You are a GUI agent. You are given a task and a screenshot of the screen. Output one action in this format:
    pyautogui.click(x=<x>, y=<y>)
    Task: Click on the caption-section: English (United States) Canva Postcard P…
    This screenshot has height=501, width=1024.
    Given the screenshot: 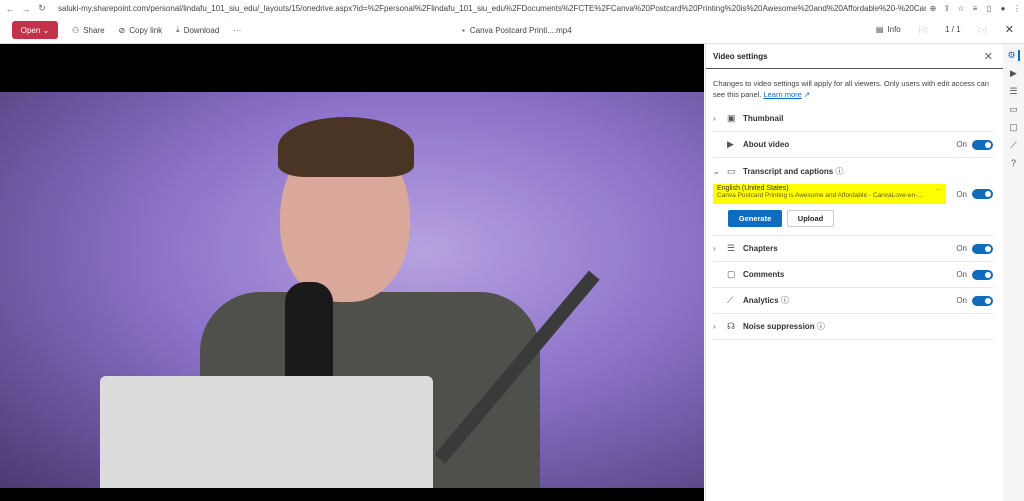 What is the action you would take?
    pyautogui.click(x=853, y=210)
    